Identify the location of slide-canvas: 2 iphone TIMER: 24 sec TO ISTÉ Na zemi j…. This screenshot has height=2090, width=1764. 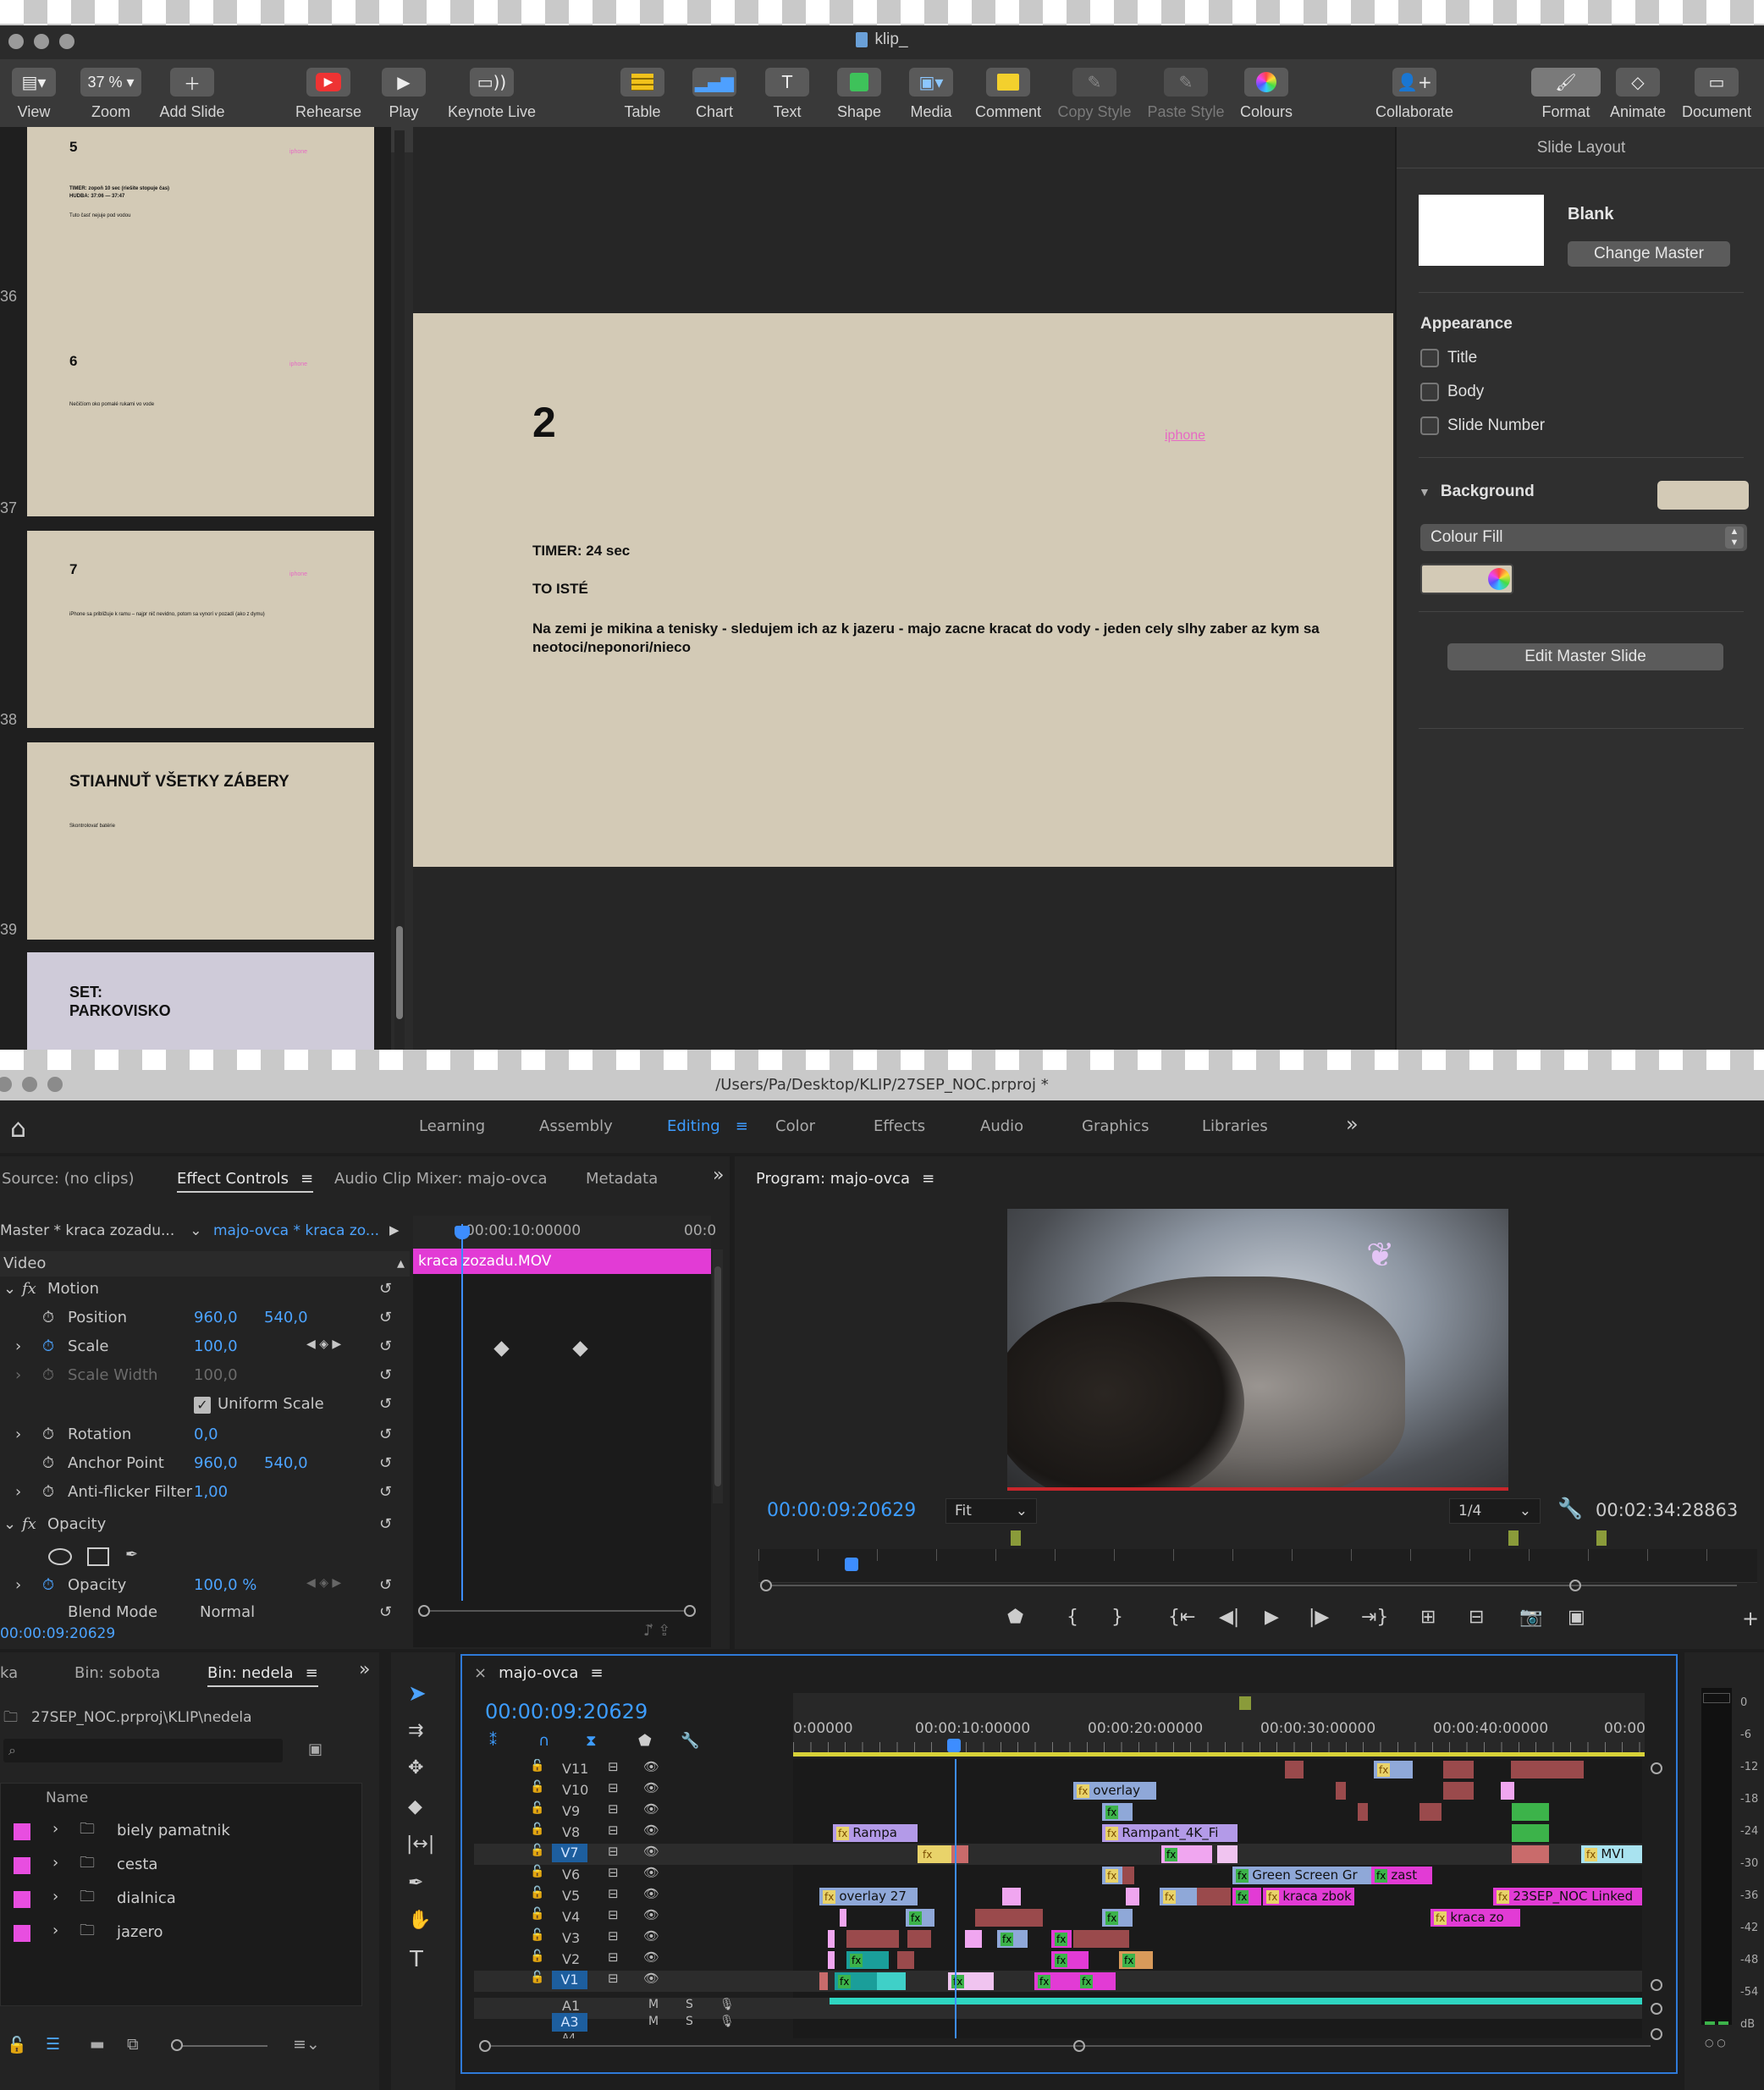
(903, 590).